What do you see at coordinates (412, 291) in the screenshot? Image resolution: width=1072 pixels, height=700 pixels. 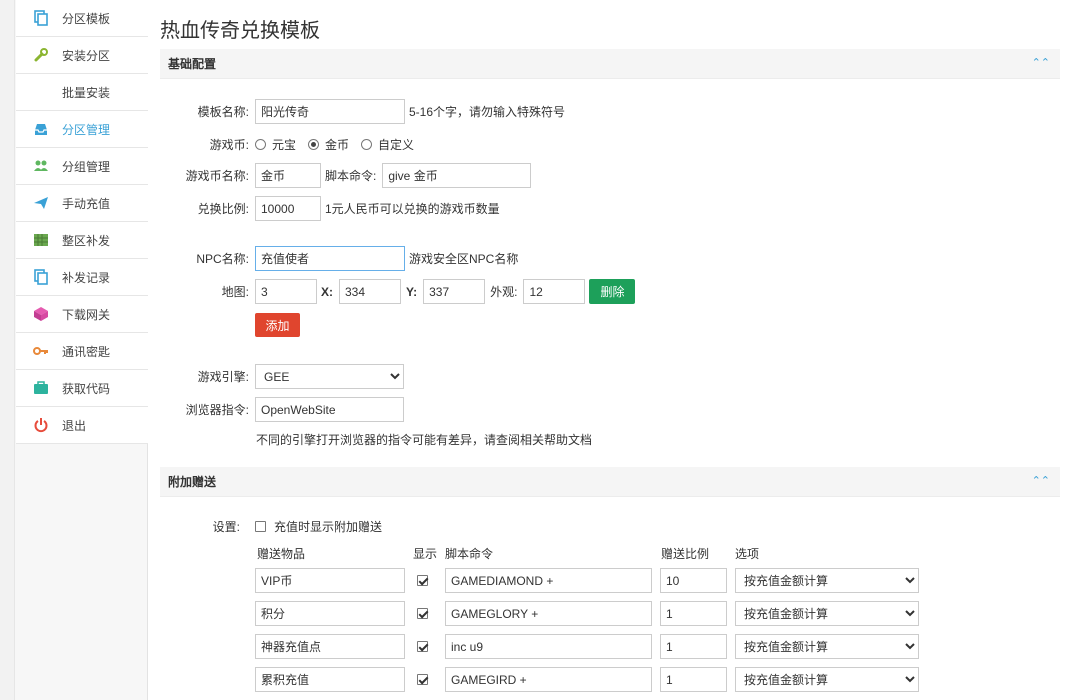 I see `y-label: Y:` at bounding box center [412, 291].